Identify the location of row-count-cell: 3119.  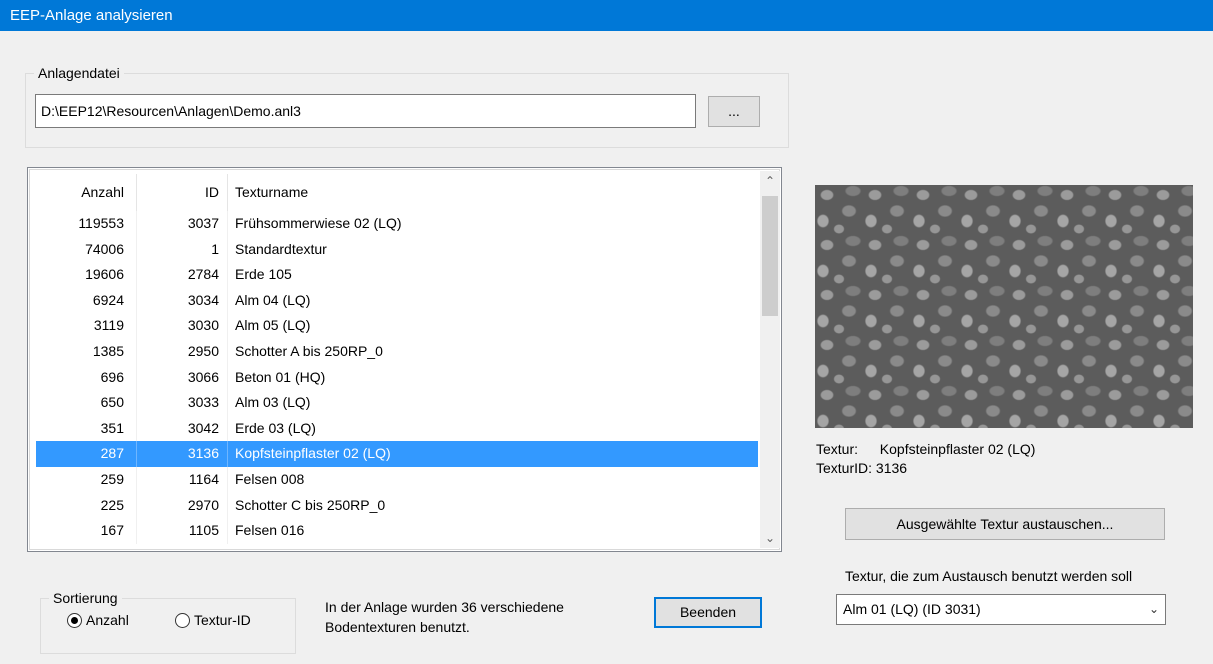
(86, 326).